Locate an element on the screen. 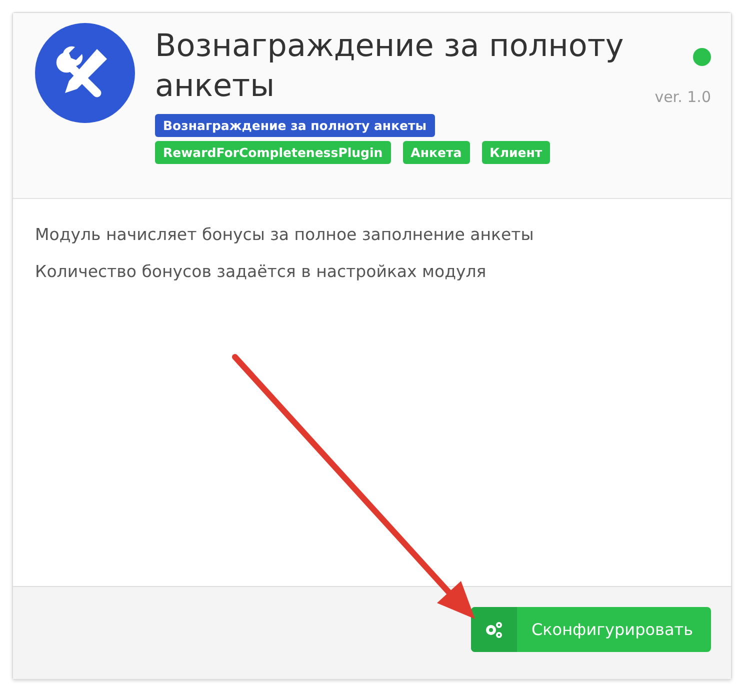 The width and height of the screenshot is (746, 690). tag: Клиент is located at coordinates (516, 152).